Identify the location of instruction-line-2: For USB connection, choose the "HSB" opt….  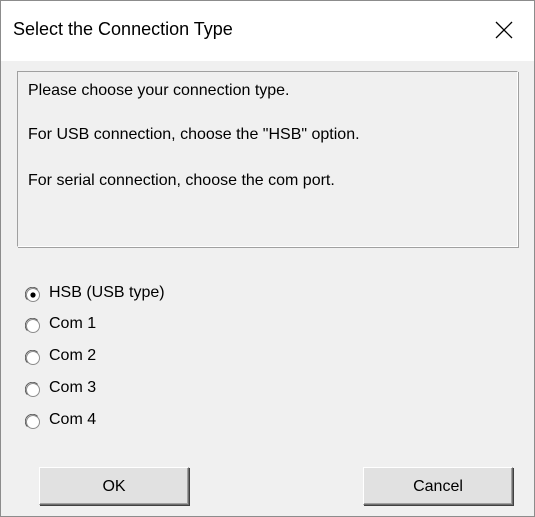
(194, 134).